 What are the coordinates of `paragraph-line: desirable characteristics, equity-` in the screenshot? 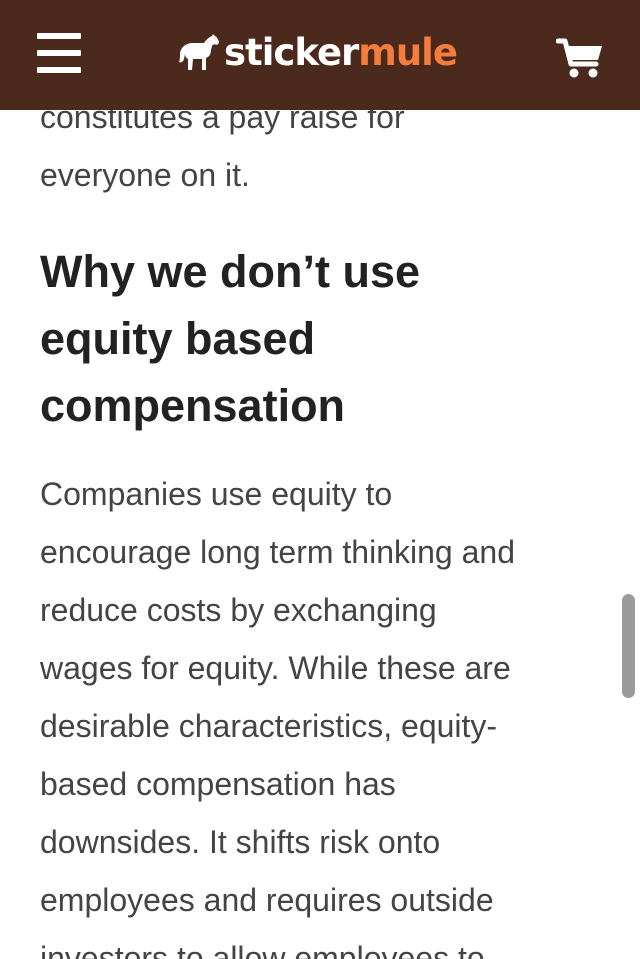 It's located at (269, 726).